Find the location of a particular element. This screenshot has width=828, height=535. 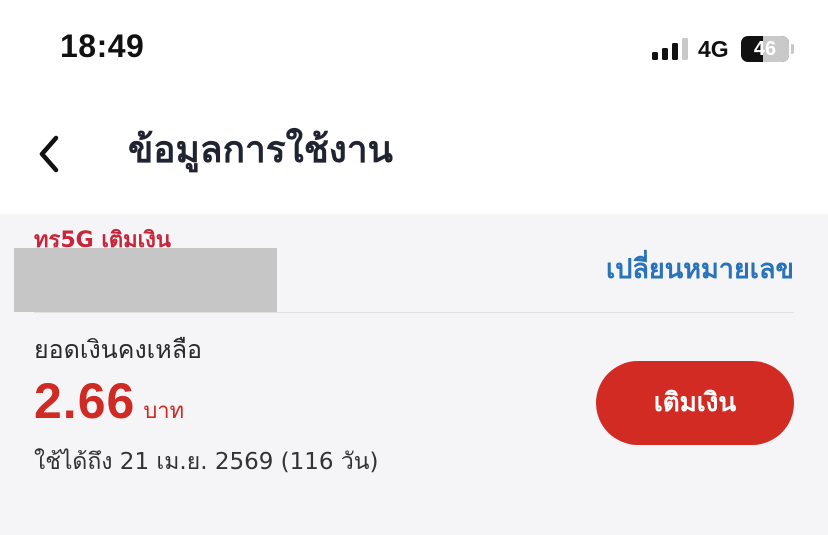

battery-icon: 46 is located at coordinates (765, 49).